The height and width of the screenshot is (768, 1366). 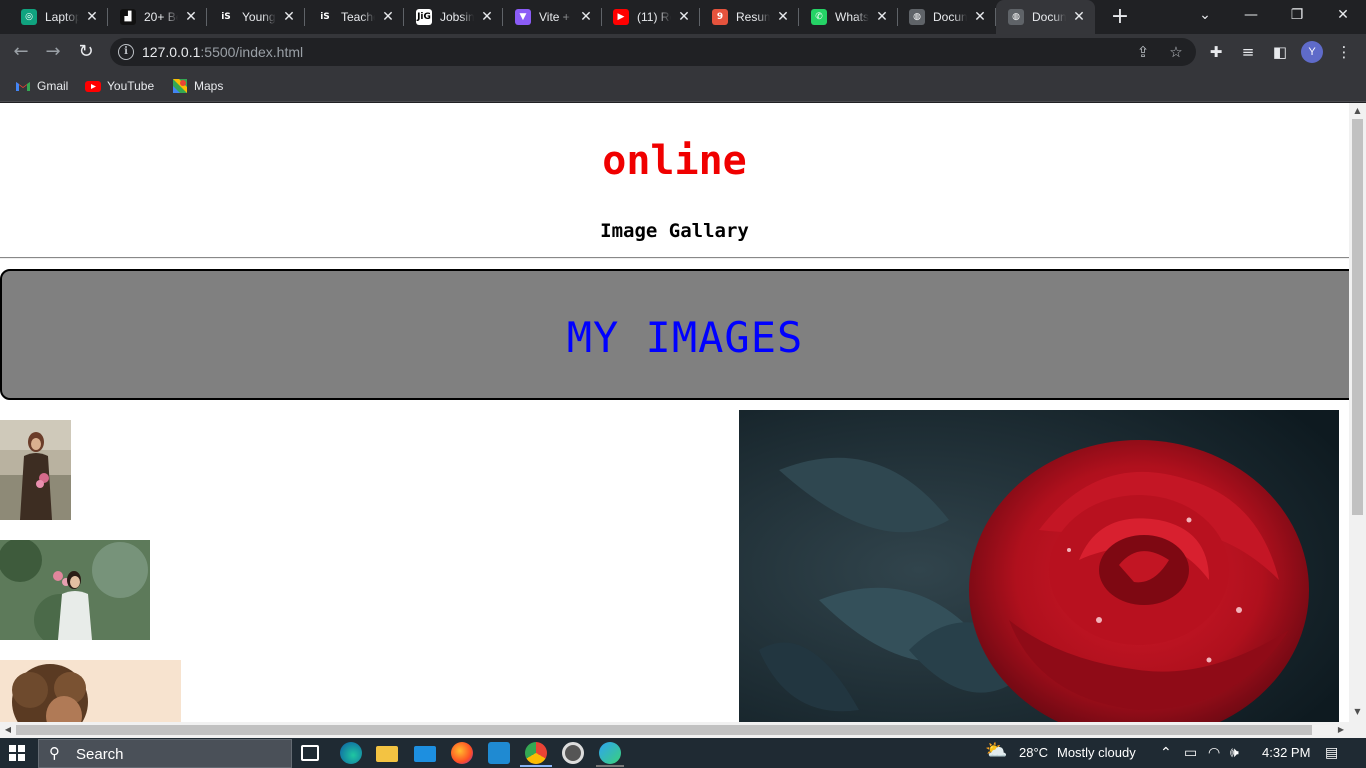 What do you see at coordinates (917, 17) in the screenshot?
I see `globe-icon: ◍` at bounding box center [917, 17].